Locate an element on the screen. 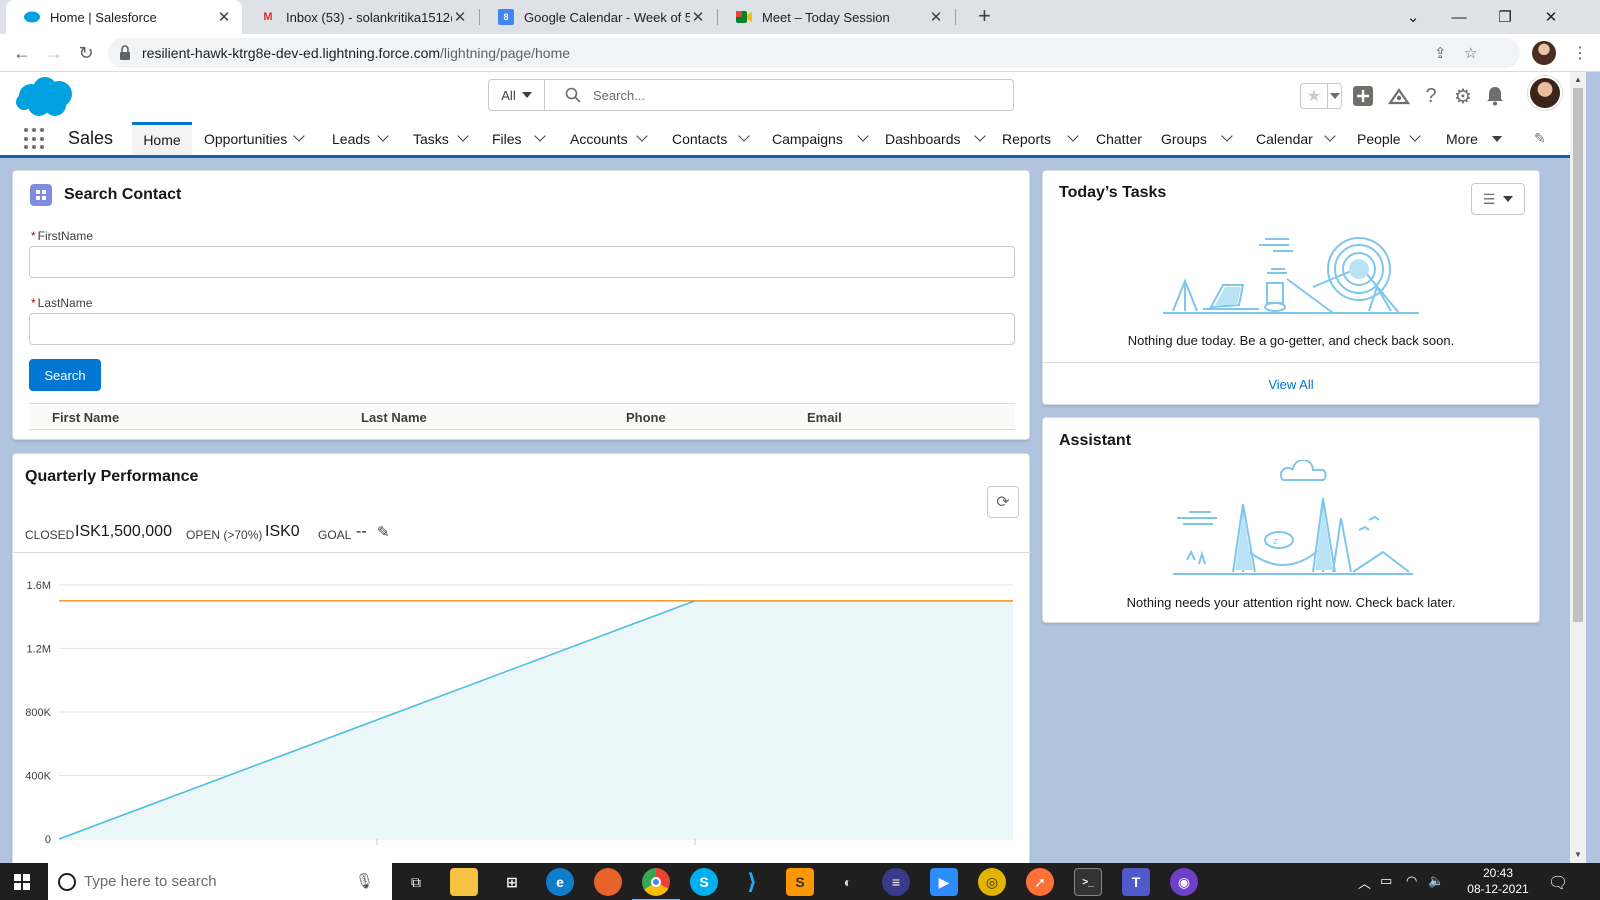  back-arrow-icon: ← is located at coordinates (22, 53).